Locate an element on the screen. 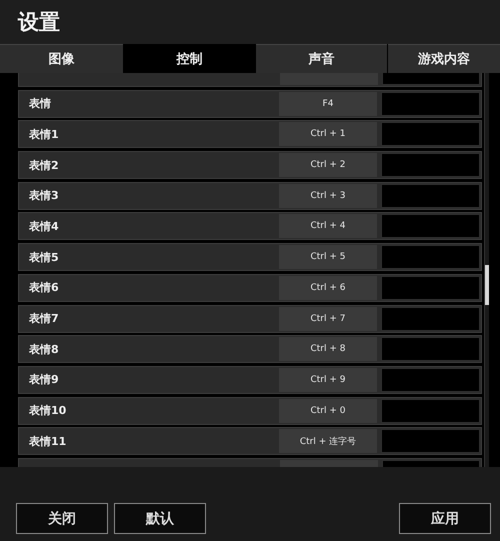 This screenshot has height=541, width=500. list-row: 表情7 Ctrl + 7 is located at coordinates (250, 318).